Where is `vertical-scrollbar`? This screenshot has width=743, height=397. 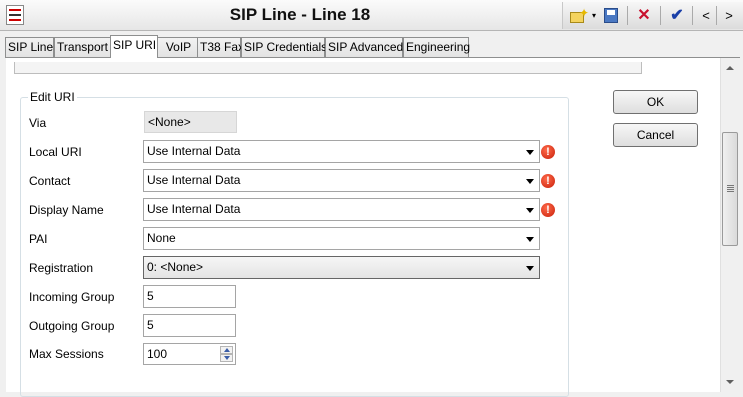 vertical-scrollbar is located at coordinates (730, 225).